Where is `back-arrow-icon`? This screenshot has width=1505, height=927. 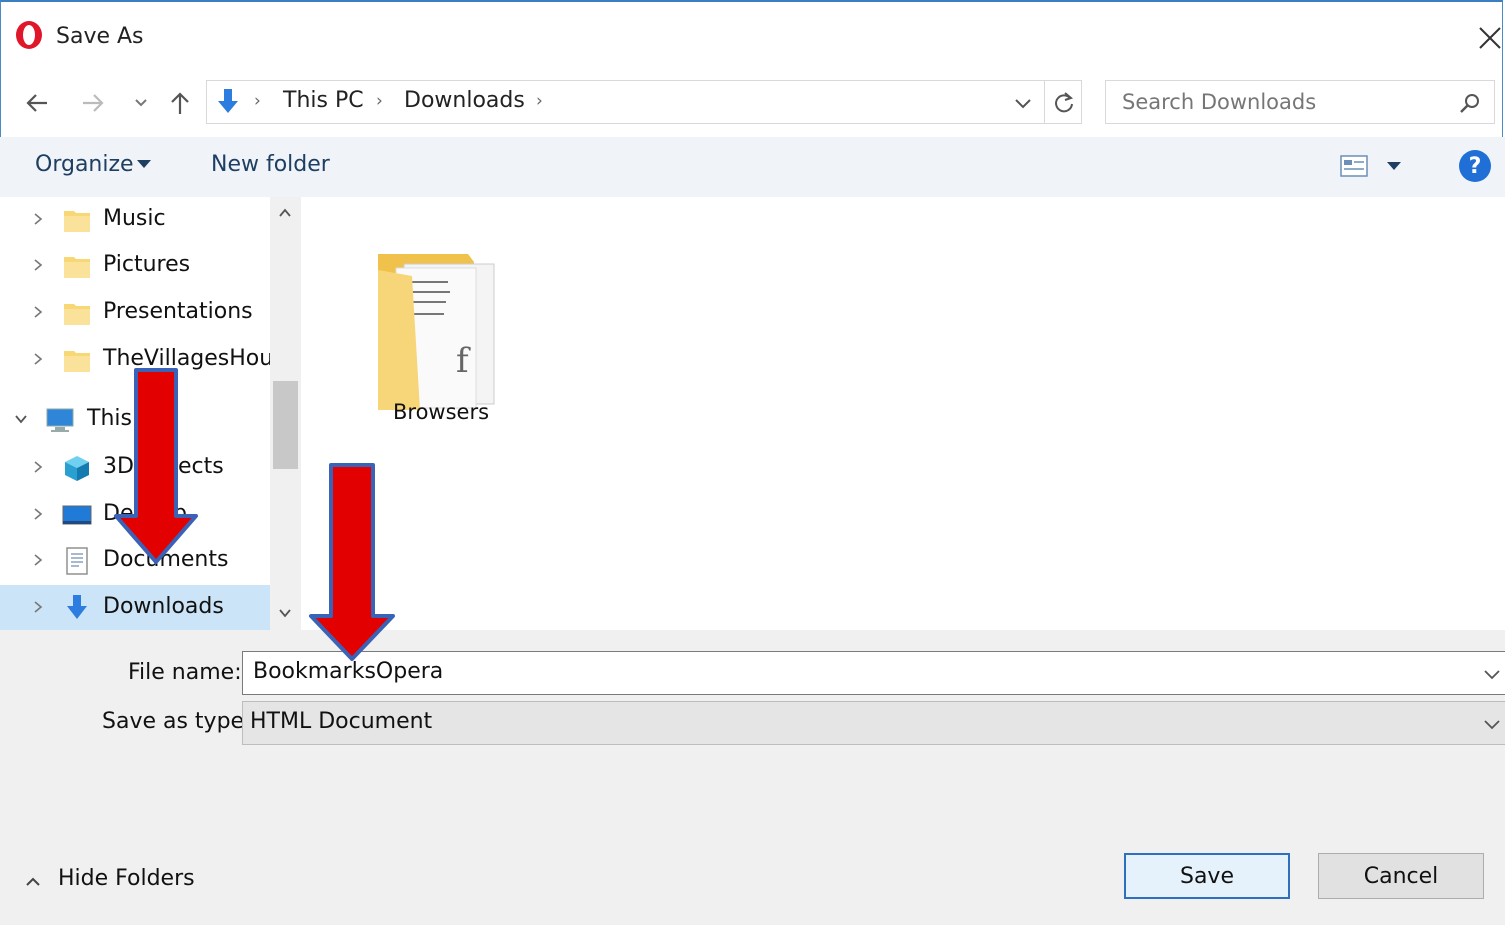 back-arrow-icon is located at coordinates (36, 103).